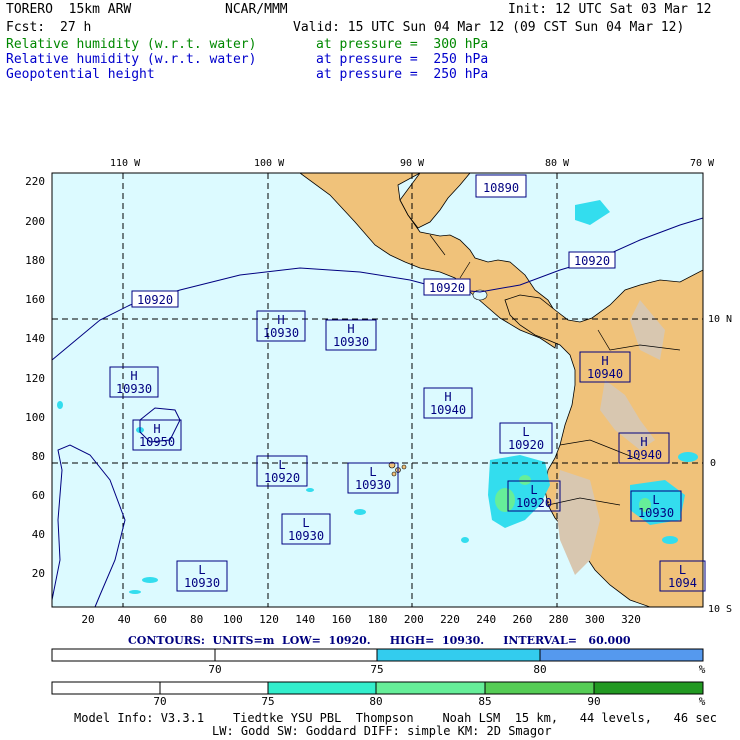 The image size is (740, 740). I want to click on colorbar-300hpa, so click(377, 688).